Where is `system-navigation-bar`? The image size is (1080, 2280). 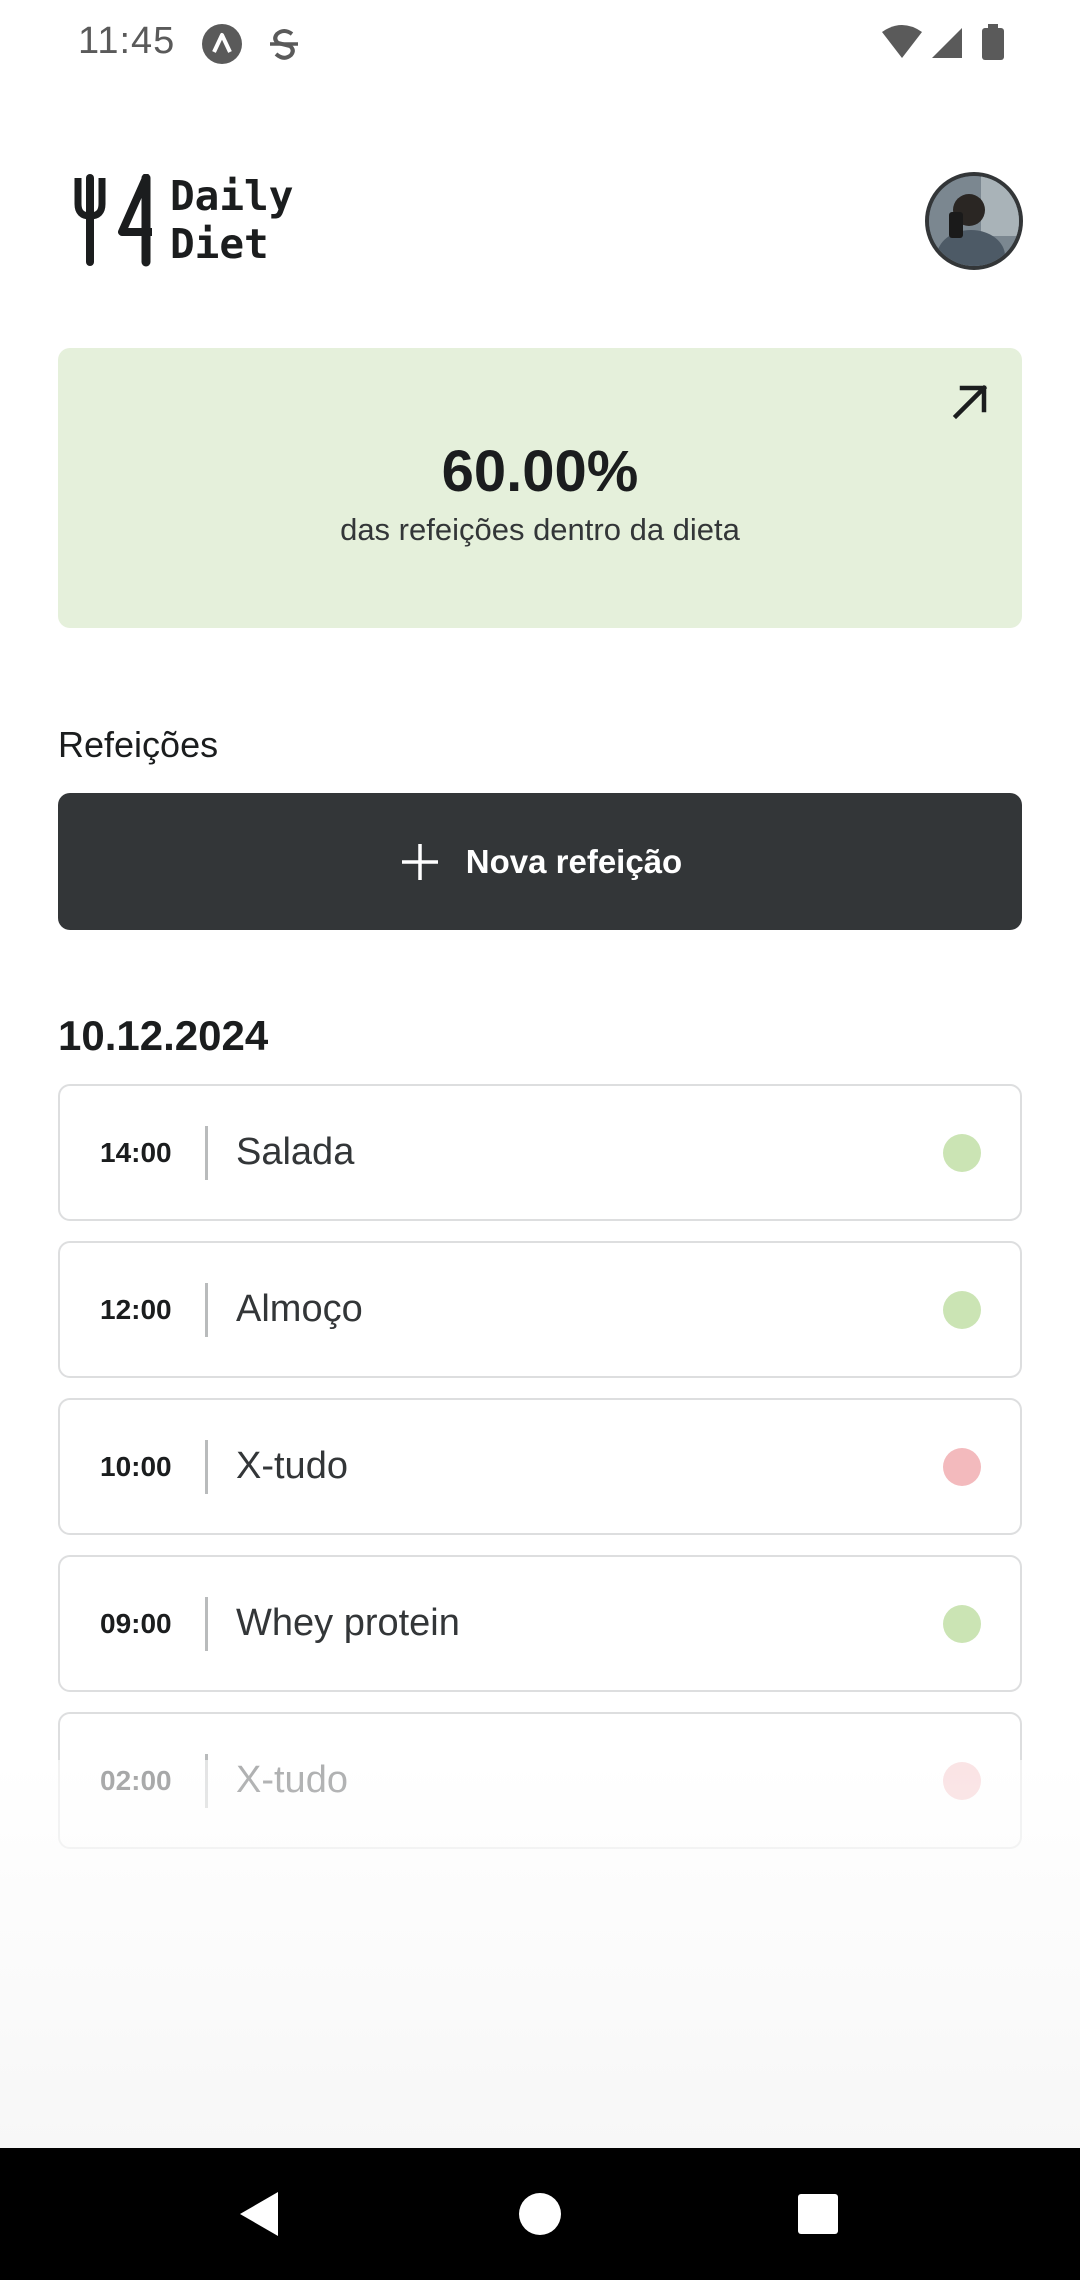
system-navigation-bar is located at coordinates (540, 2214).